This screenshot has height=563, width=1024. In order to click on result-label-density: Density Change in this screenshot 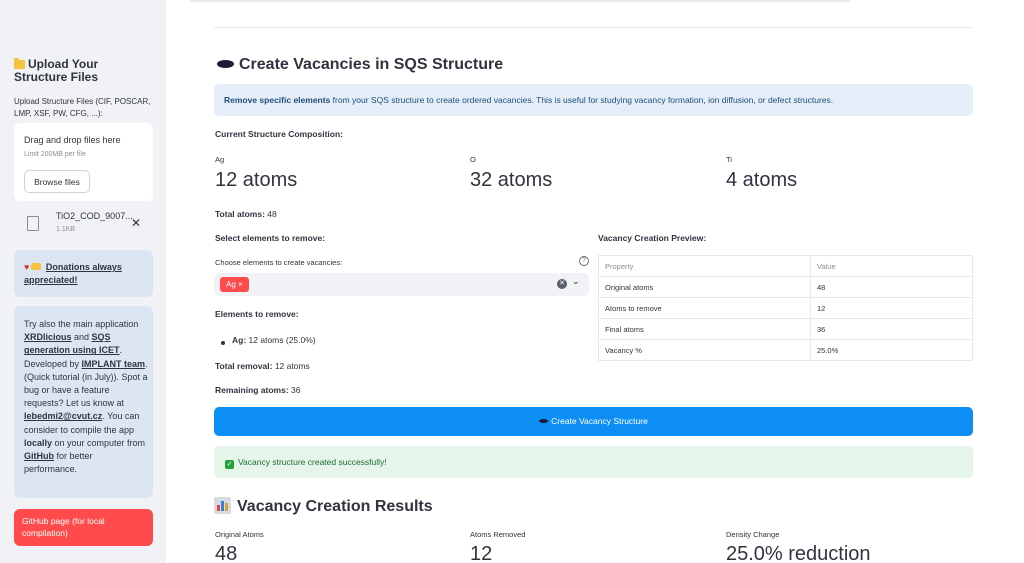, I will do `click(753, 534)`.